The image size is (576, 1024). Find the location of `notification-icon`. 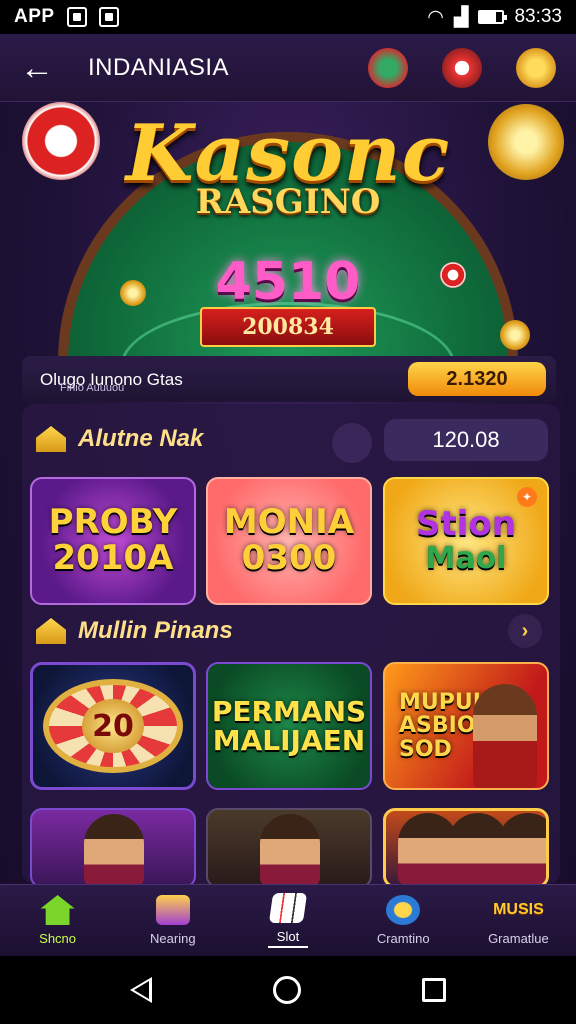

notification-icon is located at coordinates (76, 17).